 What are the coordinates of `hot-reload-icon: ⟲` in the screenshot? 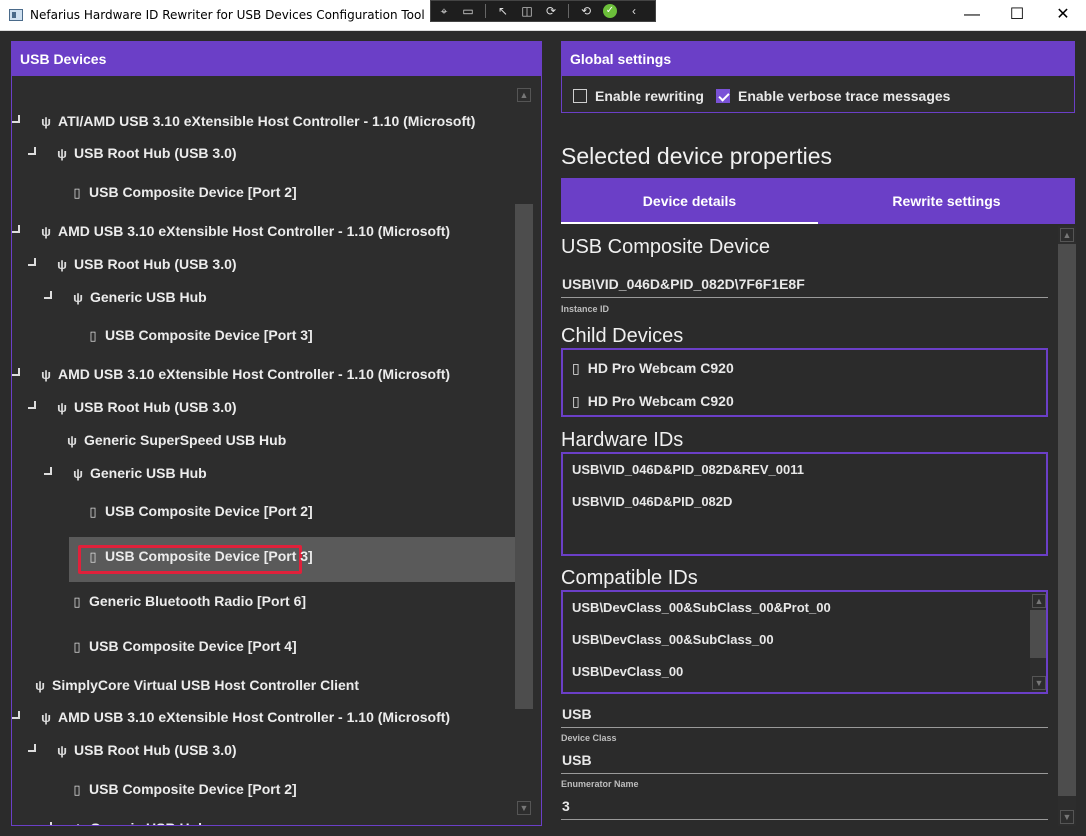 It's located at (586, 11).